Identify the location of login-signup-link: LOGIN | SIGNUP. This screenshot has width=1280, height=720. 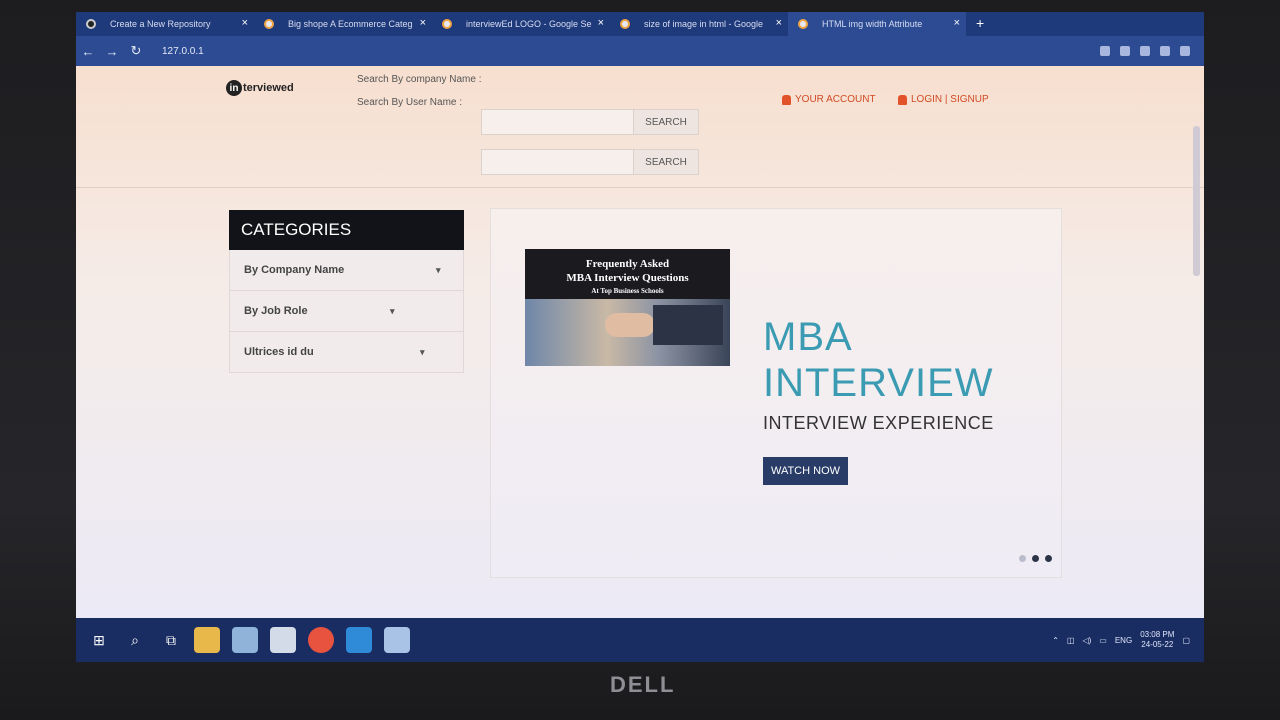
(943, 99).